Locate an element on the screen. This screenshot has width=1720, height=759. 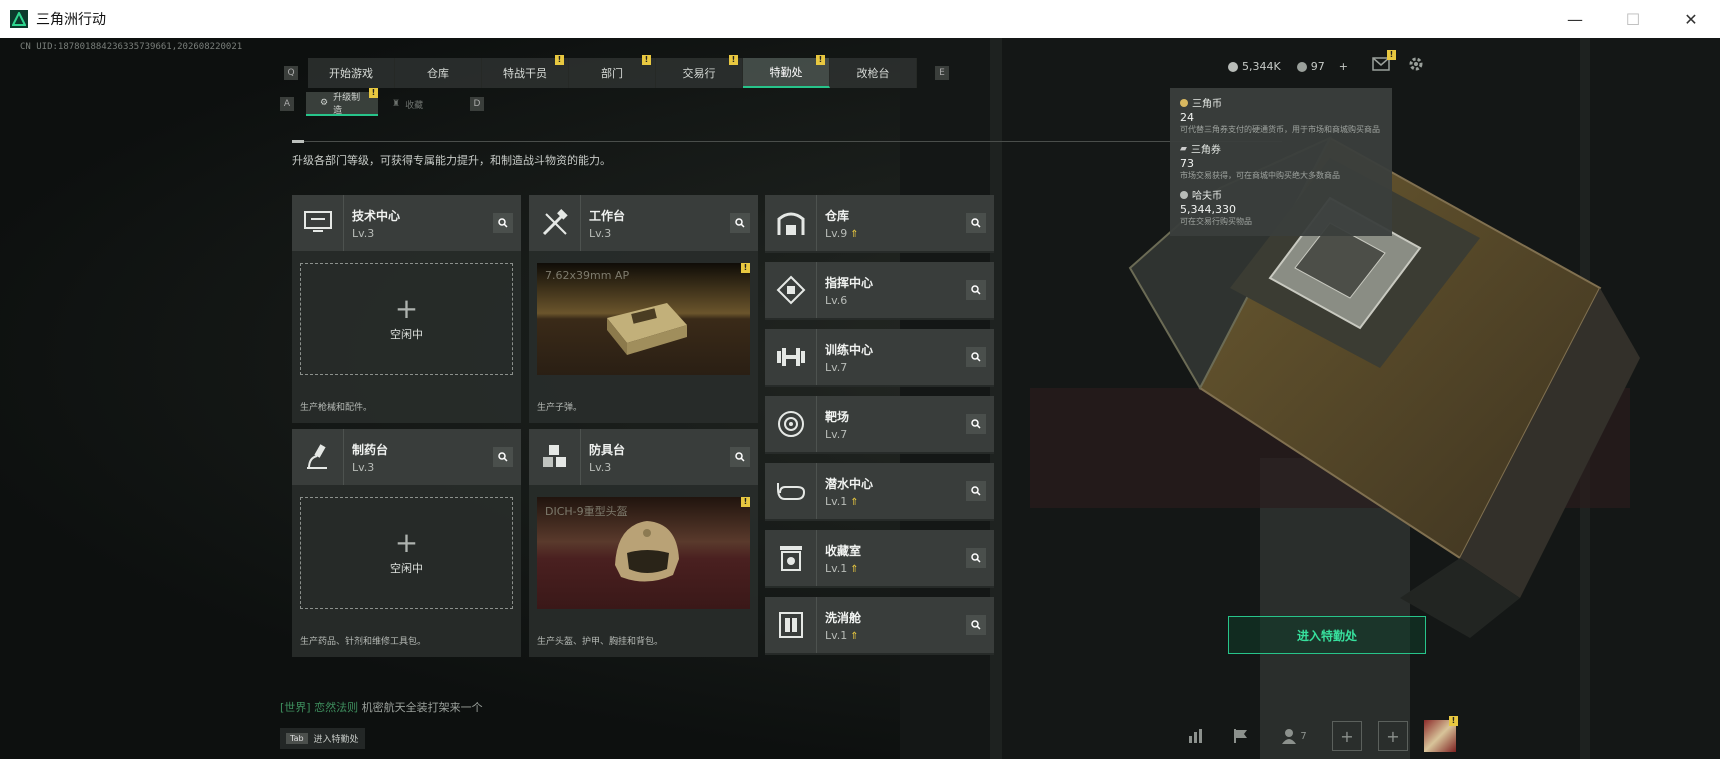
tooltip-entry-value: 5,344,330 is located at coordinates (1208, 209).